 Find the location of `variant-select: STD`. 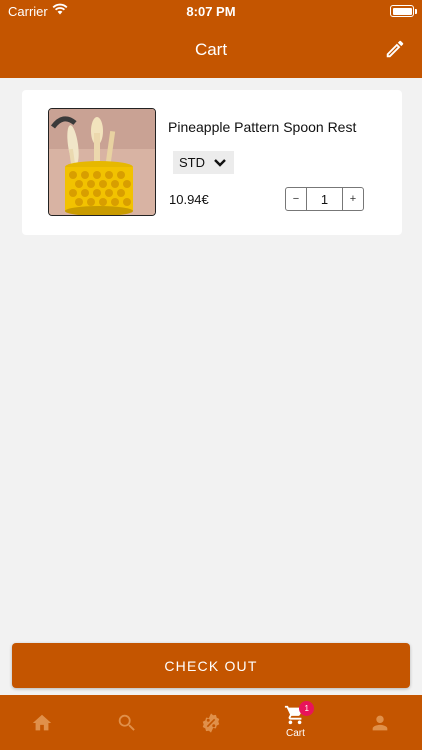

variant-select: STD is located at coordinates (203, 162).